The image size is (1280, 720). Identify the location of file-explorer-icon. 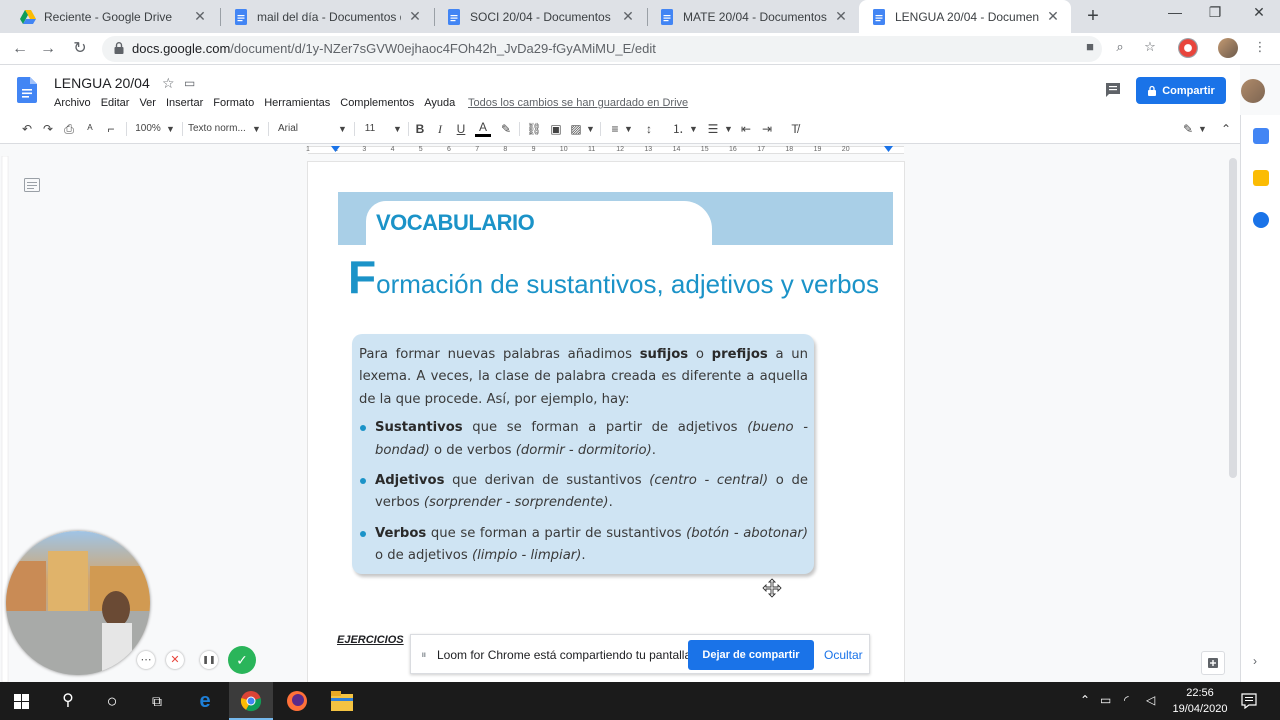
(342, 701).